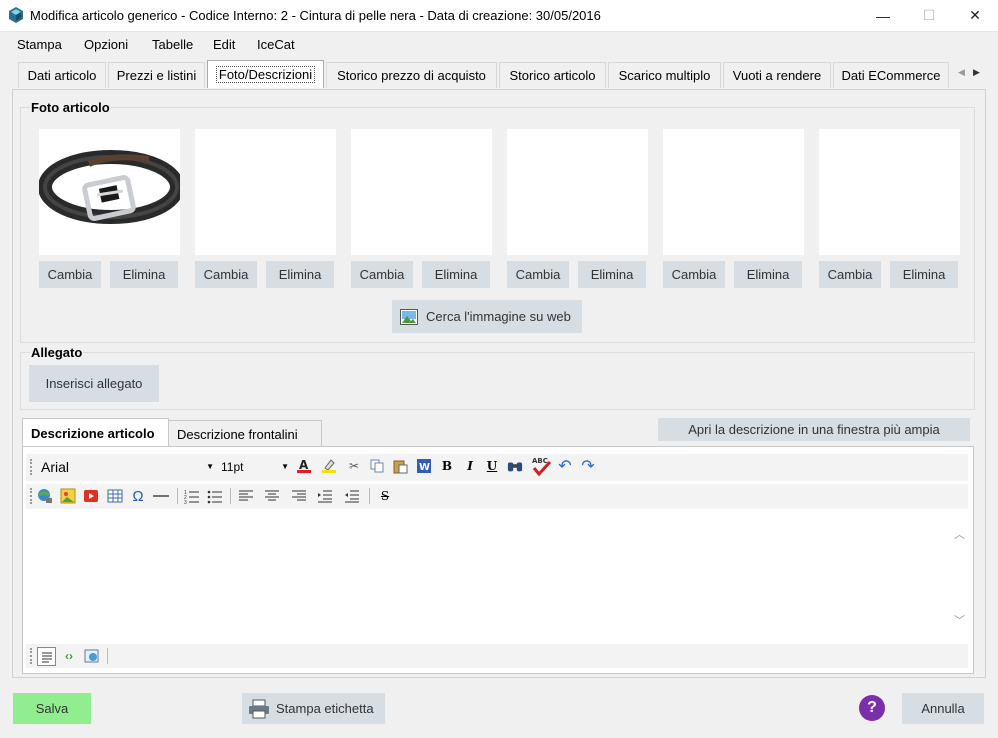  What do you see at coordinates (304, 466) in the screenshot?
I see `font-color-icon: A` at bounding box center [304, 466].